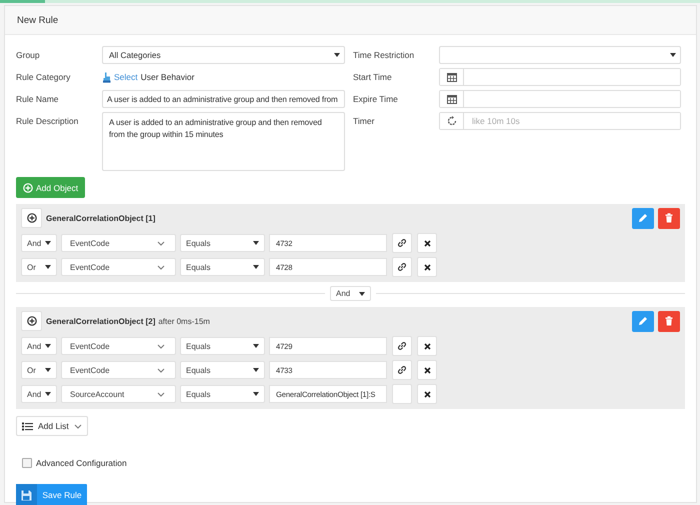  What do you see at coordinates (52, 426) in the screenshot?
I see `add-list-button: Add List` at bounding box center [52, 426].